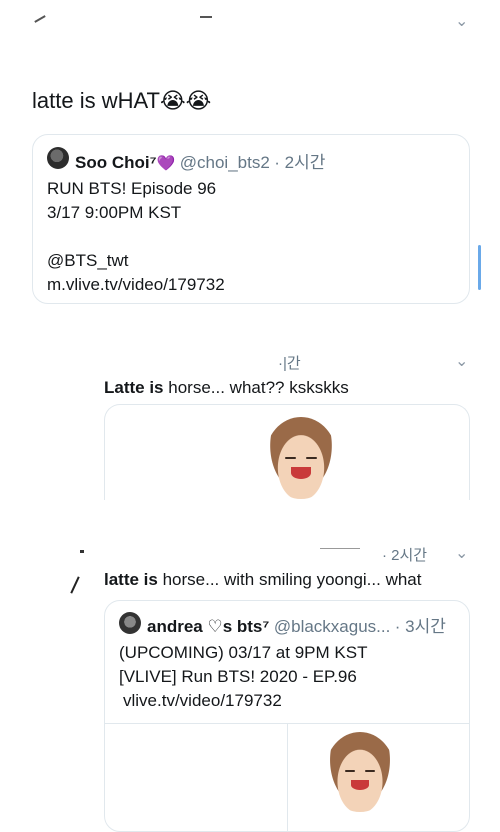 This screenshot has height=832, width=500. I want to click on media-card, so click(287, 454).